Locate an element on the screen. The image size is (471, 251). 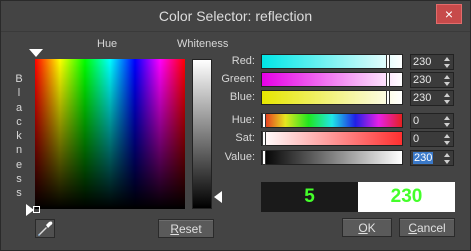
close-button: × is located at coordinates (449, 14).